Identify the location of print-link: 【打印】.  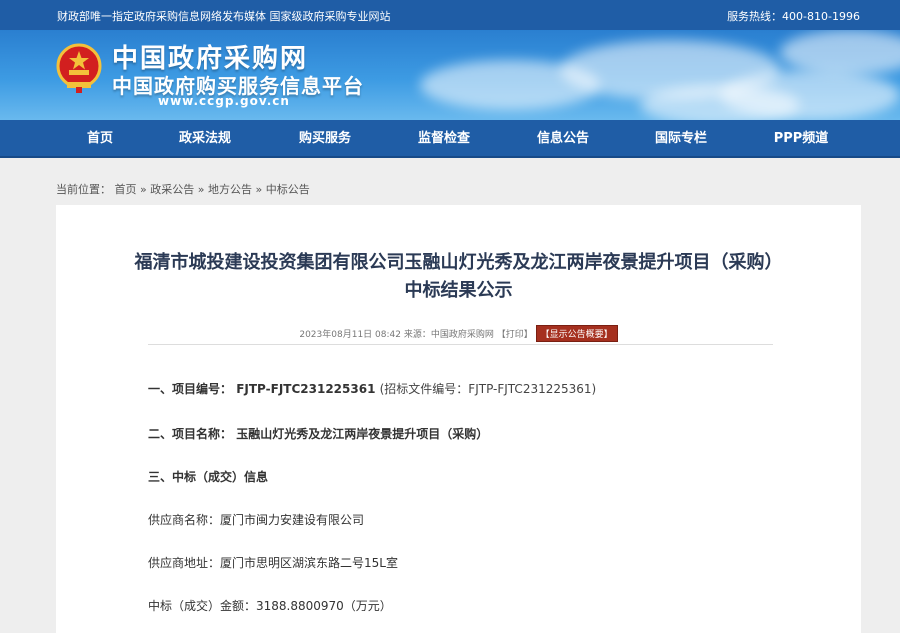
(515, 335).